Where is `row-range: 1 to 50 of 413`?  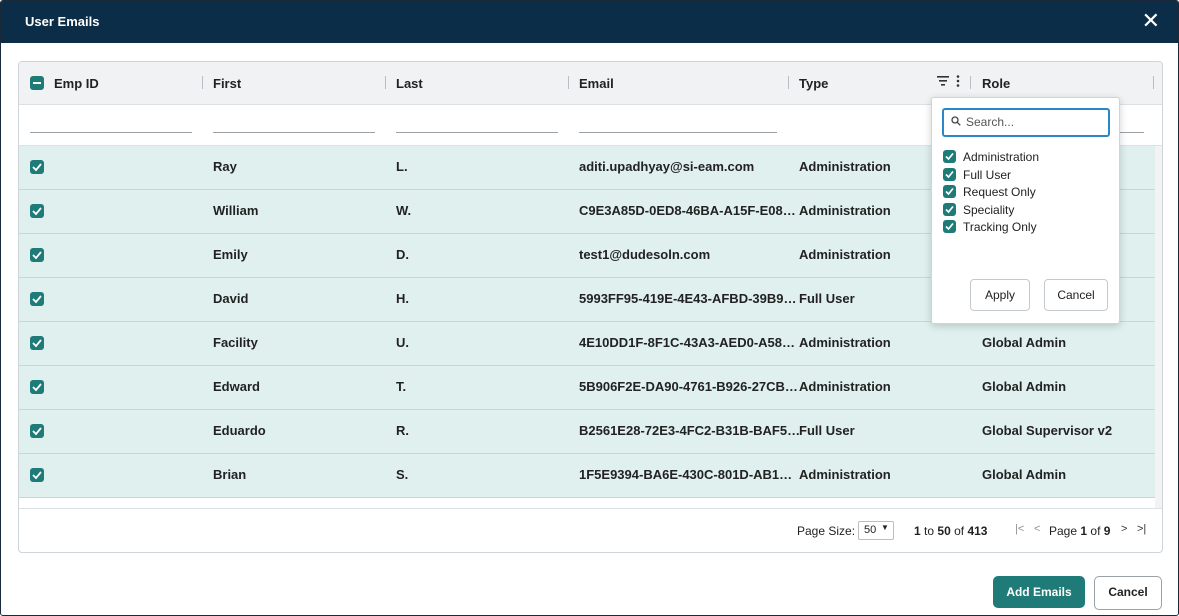
row-range: 1 to 50 of 413 is located at coordinates (950, 531).